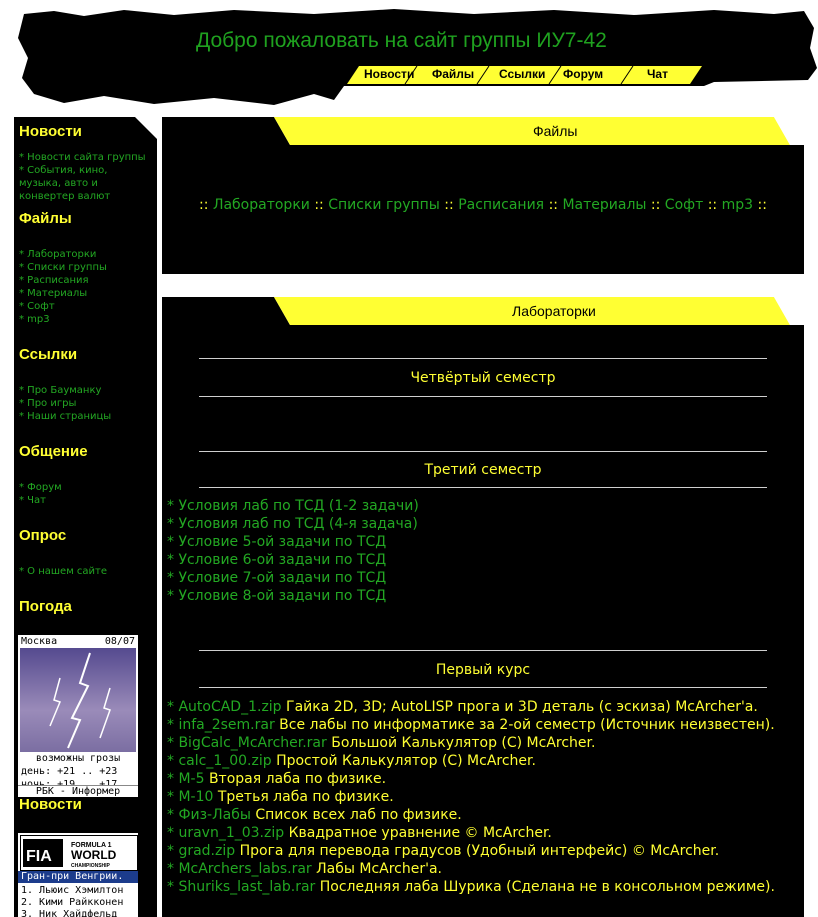 This screenshot has width=818, height=917. What do you see at coordinates (60, 390) in the screenshot?
I see `sidebar-link-bauman: * Про Бауманку` at bounding box center [60, 390].